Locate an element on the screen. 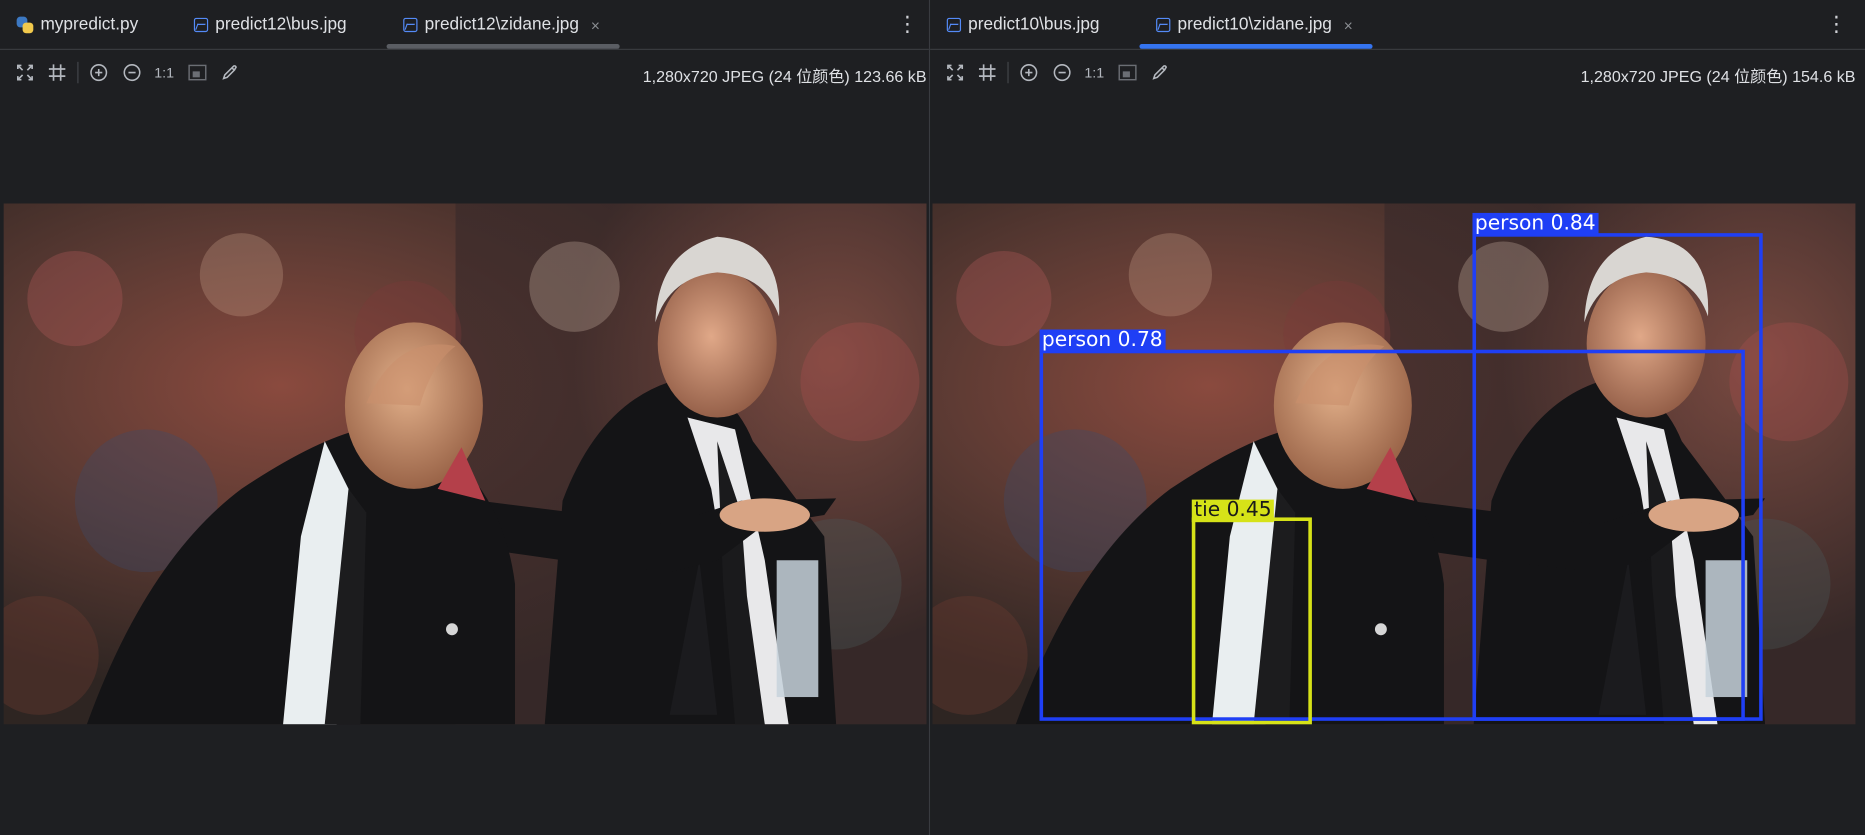  tab-mypredict-py: mypredict.py is located at coordinates (77, 25).